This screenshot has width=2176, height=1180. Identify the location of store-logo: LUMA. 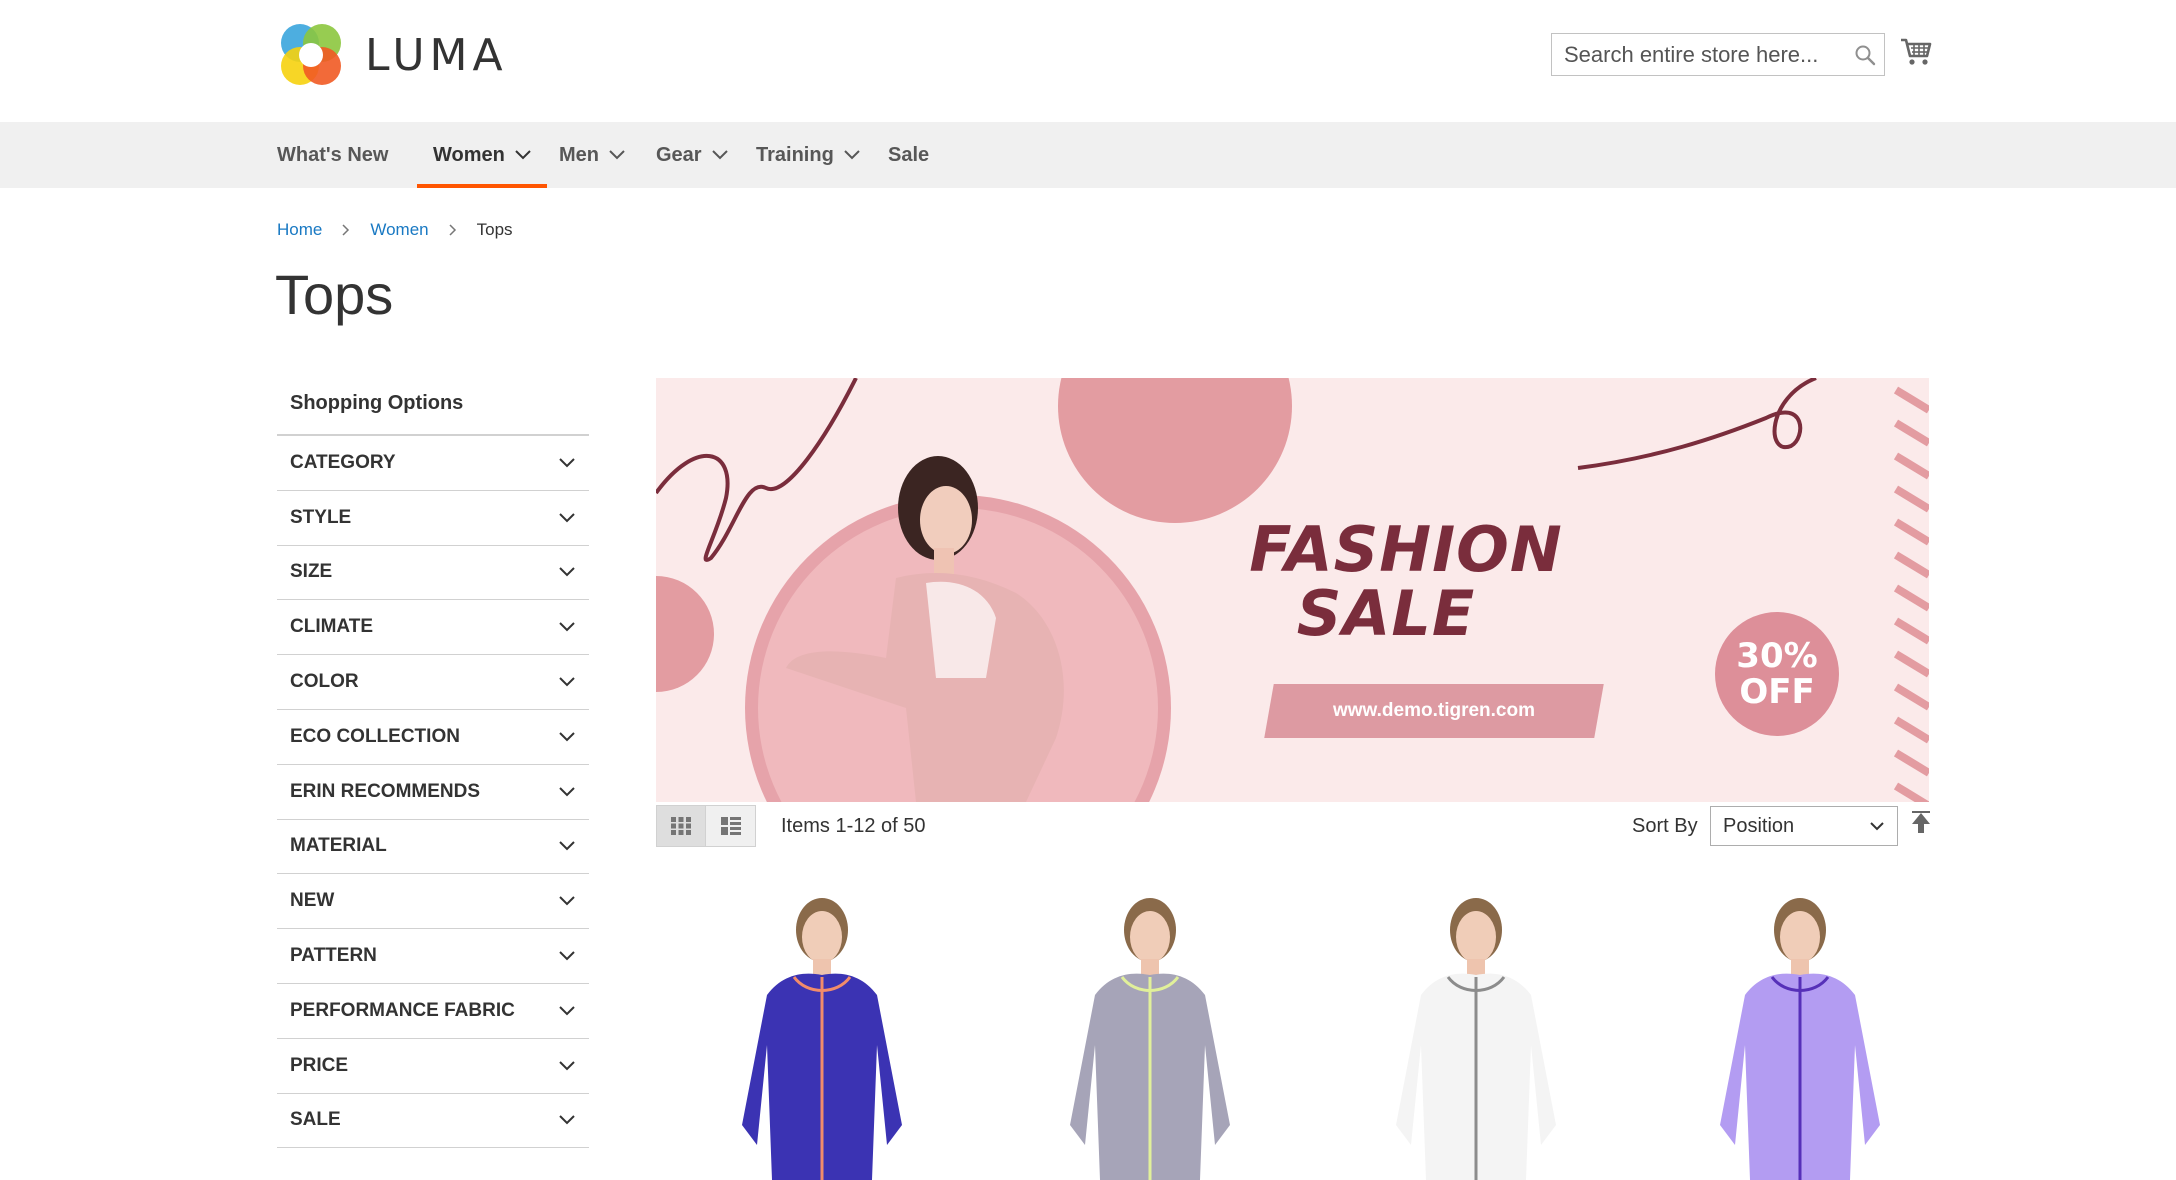
(392, 55).